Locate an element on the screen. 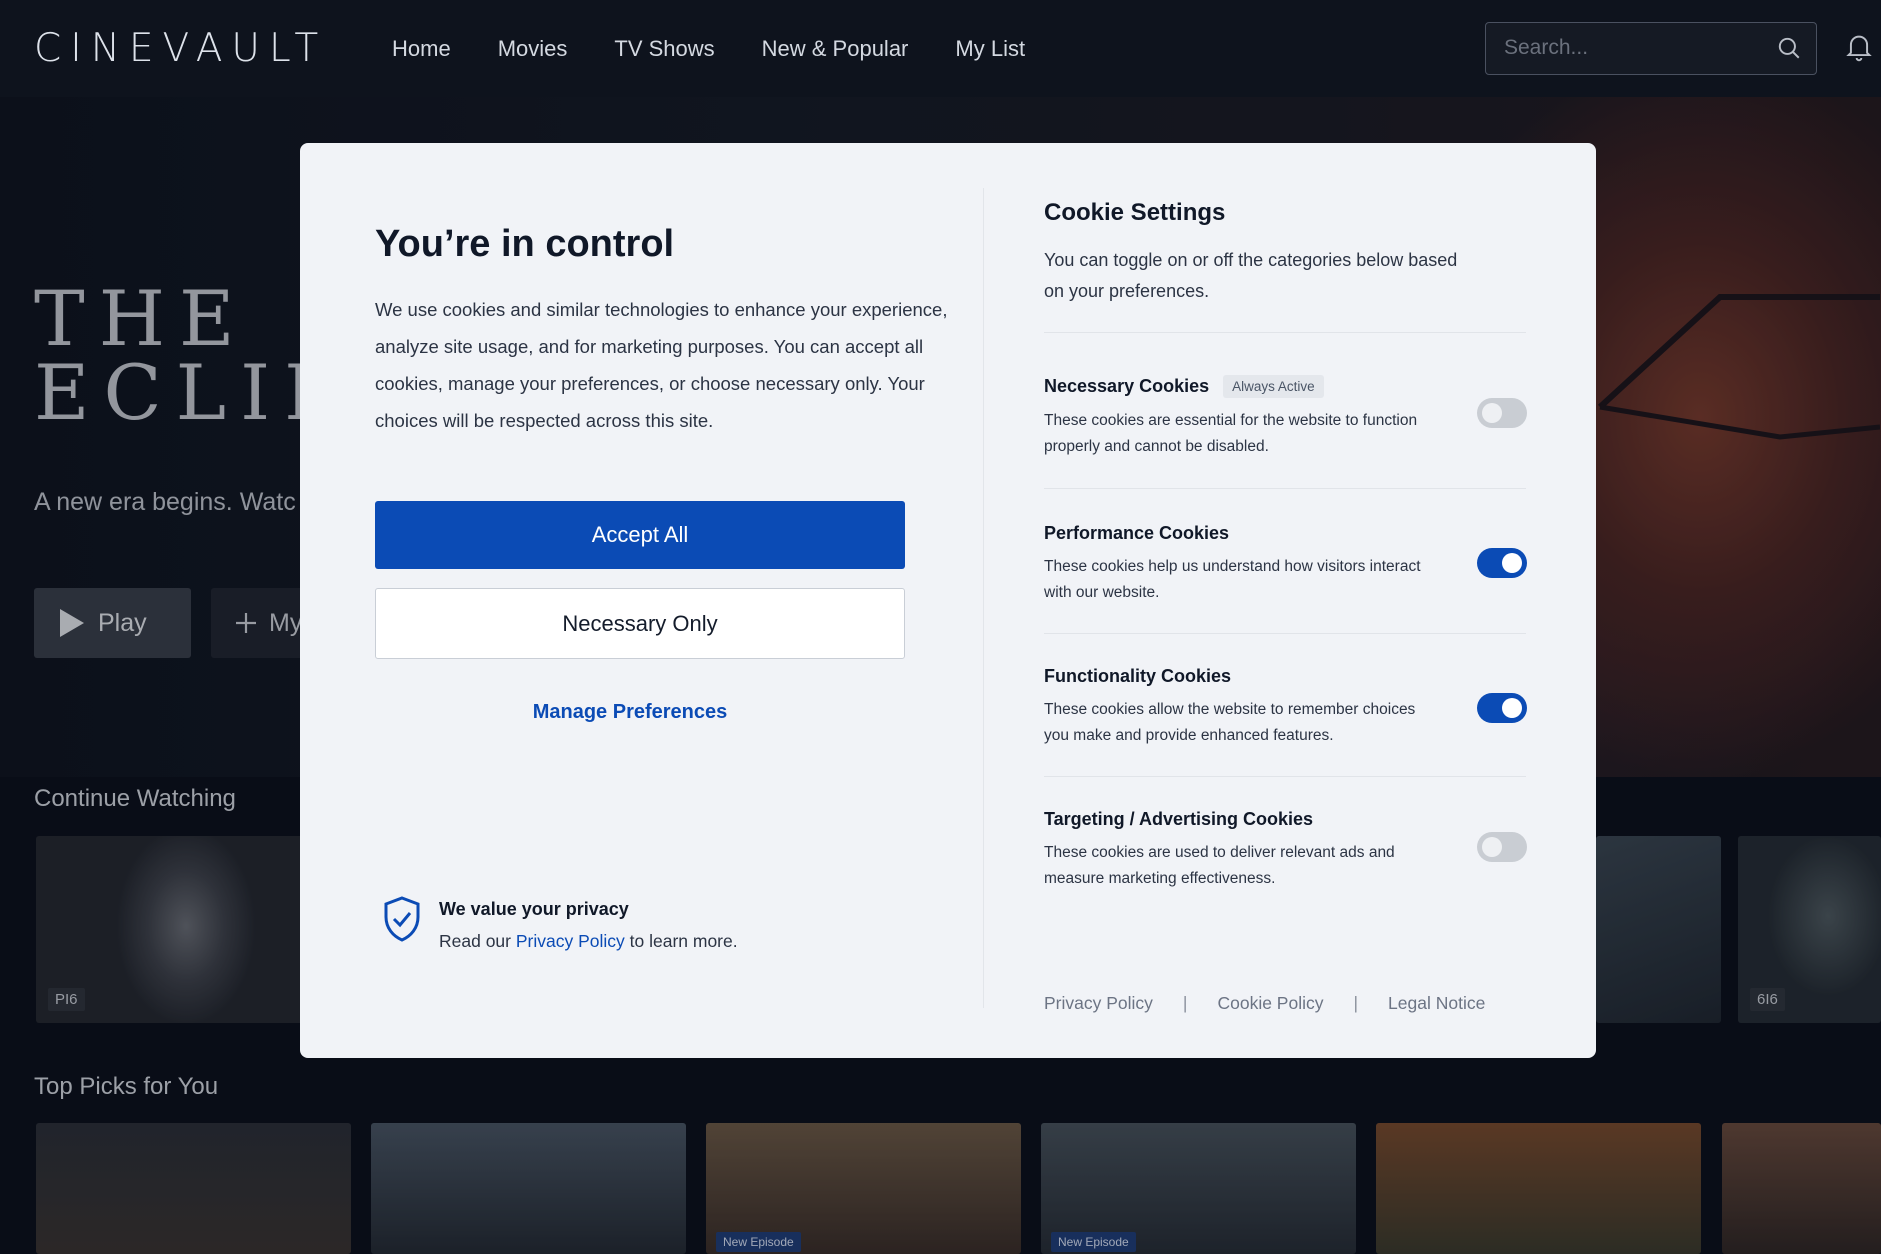 The width and height of the screenshot is (1881, 1254). necessary-cookies-toggle is located at coordinates (1502, 413).